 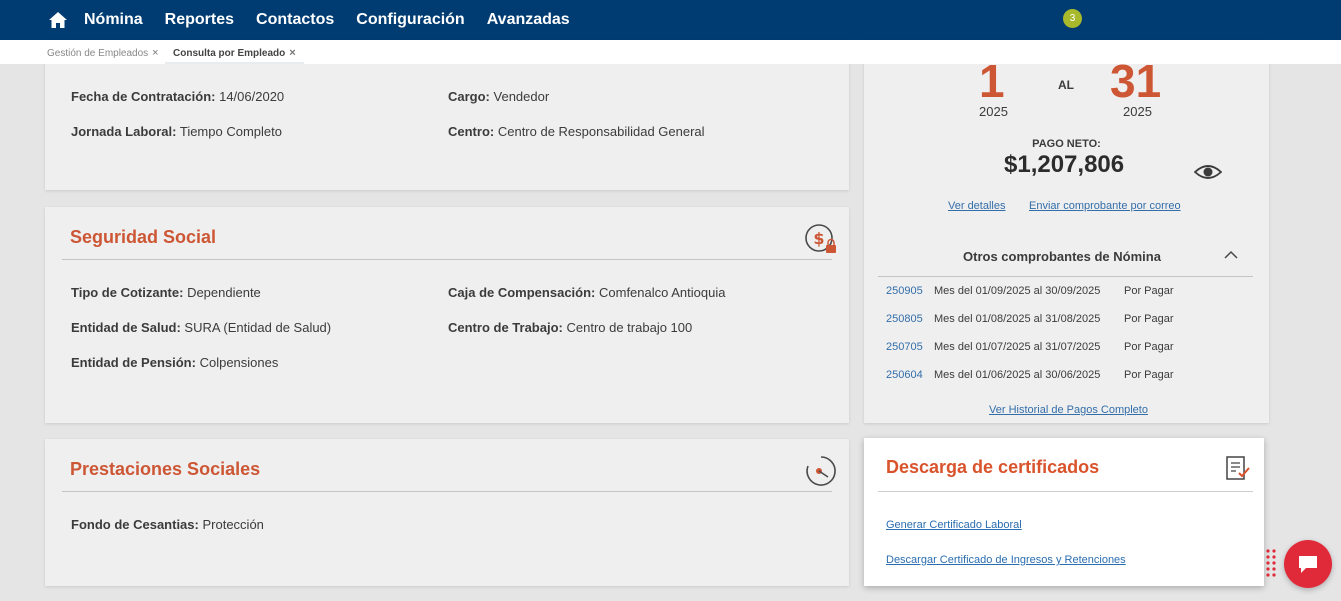 What do you see at coordinates (133, 362) in the screenshot?
I see `field-label: Entidad de Pensión:` at bounding box center [133, 362].